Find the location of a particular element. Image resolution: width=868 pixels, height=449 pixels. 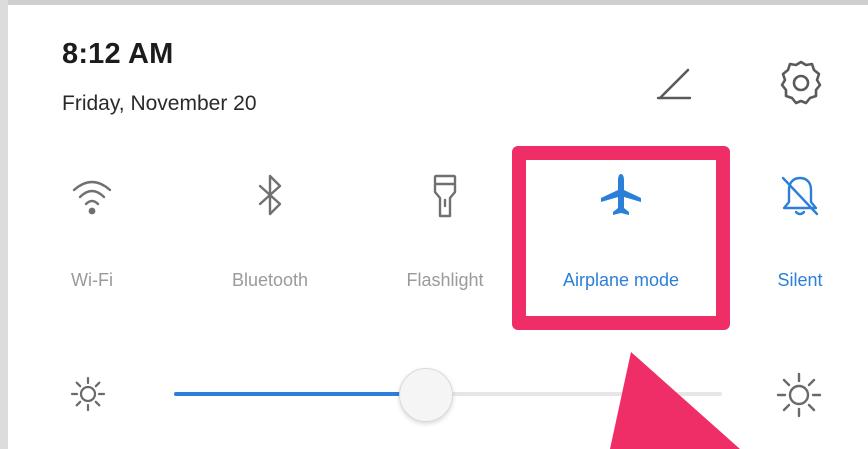

bell-off-icon is located at coordinates (800, 196).